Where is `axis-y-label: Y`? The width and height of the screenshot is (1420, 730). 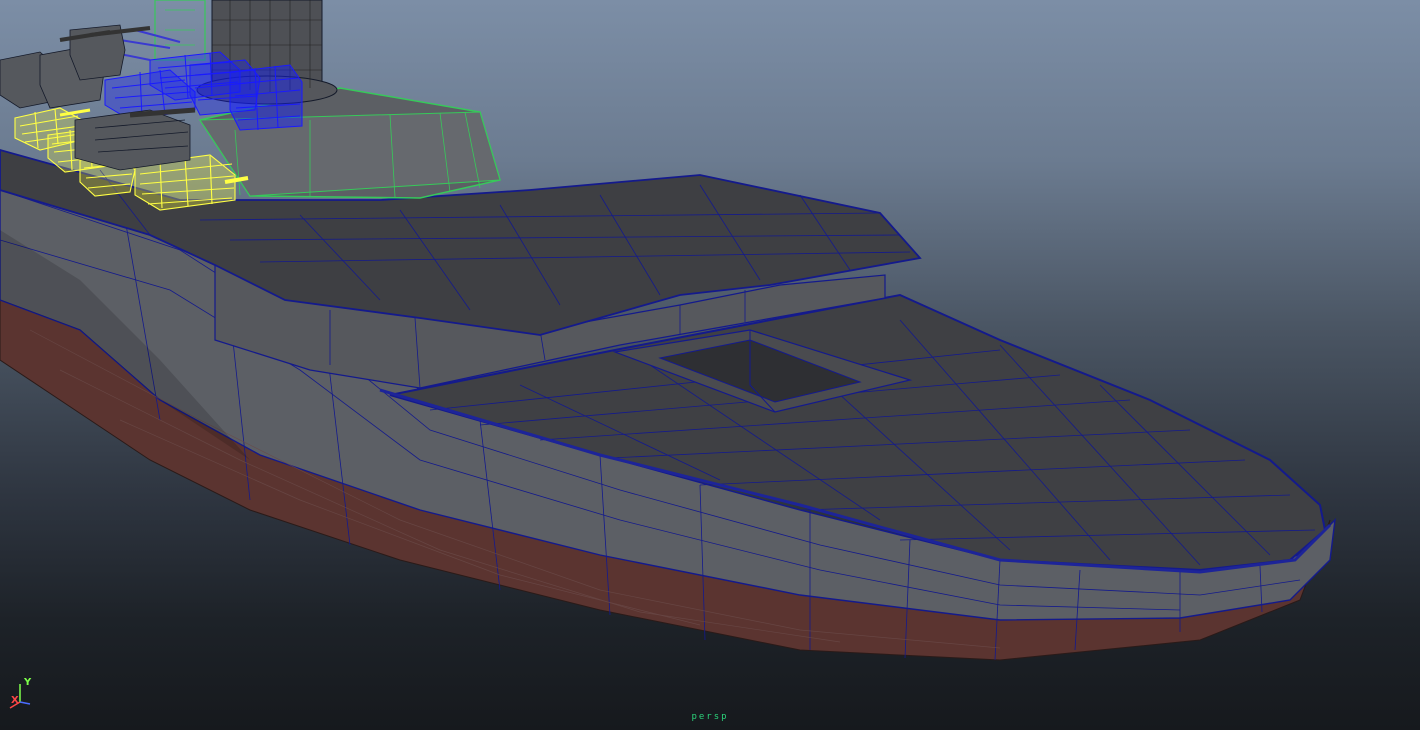 axis-y-label: Y is located at coordinates (28, 682).